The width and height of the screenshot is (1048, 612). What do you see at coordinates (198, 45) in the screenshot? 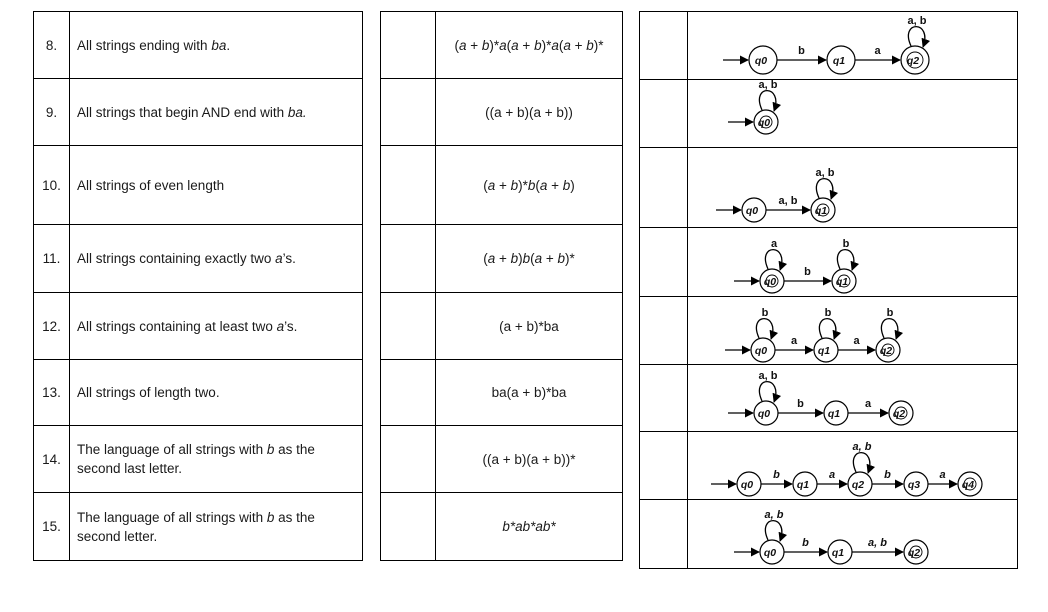
I see `description-row: 8. All strings ending with ba.` at bounding box center [198, 45].